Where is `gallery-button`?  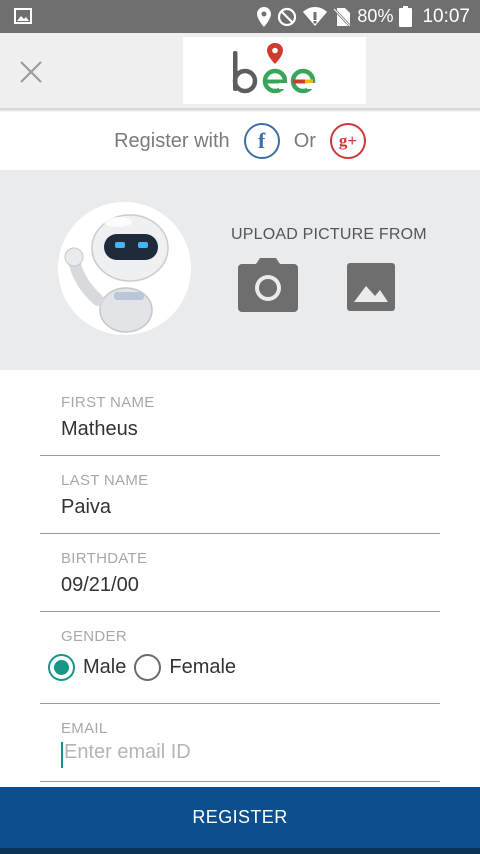
gallery-button is located at coordinates (371, 287).